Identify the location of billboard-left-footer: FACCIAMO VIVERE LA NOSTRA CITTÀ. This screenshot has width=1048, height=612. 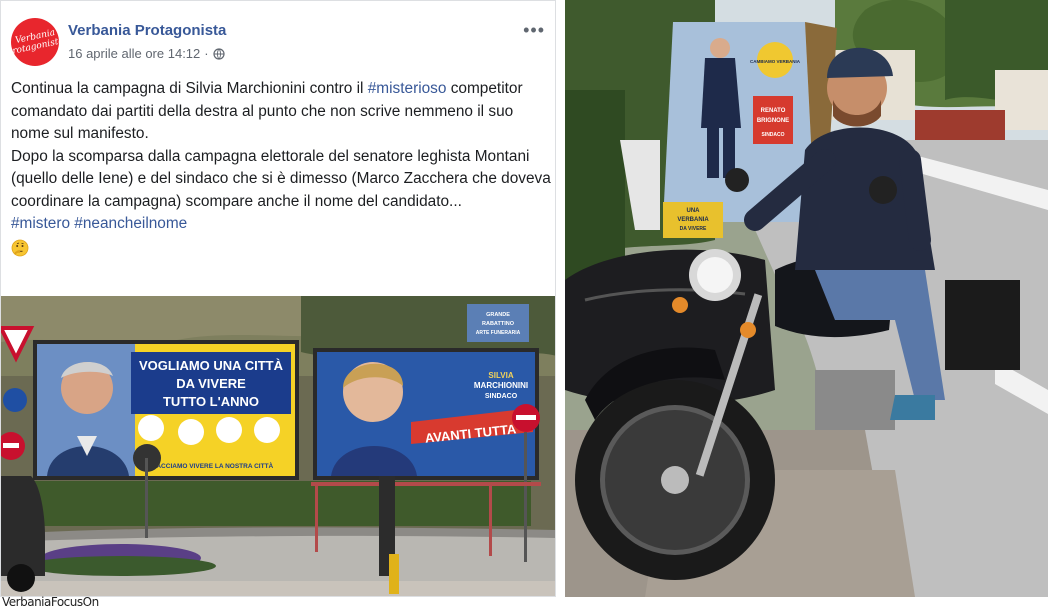
(213, 465).